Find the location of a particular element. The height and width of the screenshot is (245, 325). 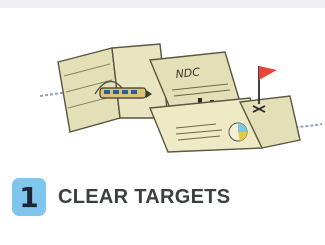

step-title: CLEAR TARGETS is located at coordinates (144, 197).